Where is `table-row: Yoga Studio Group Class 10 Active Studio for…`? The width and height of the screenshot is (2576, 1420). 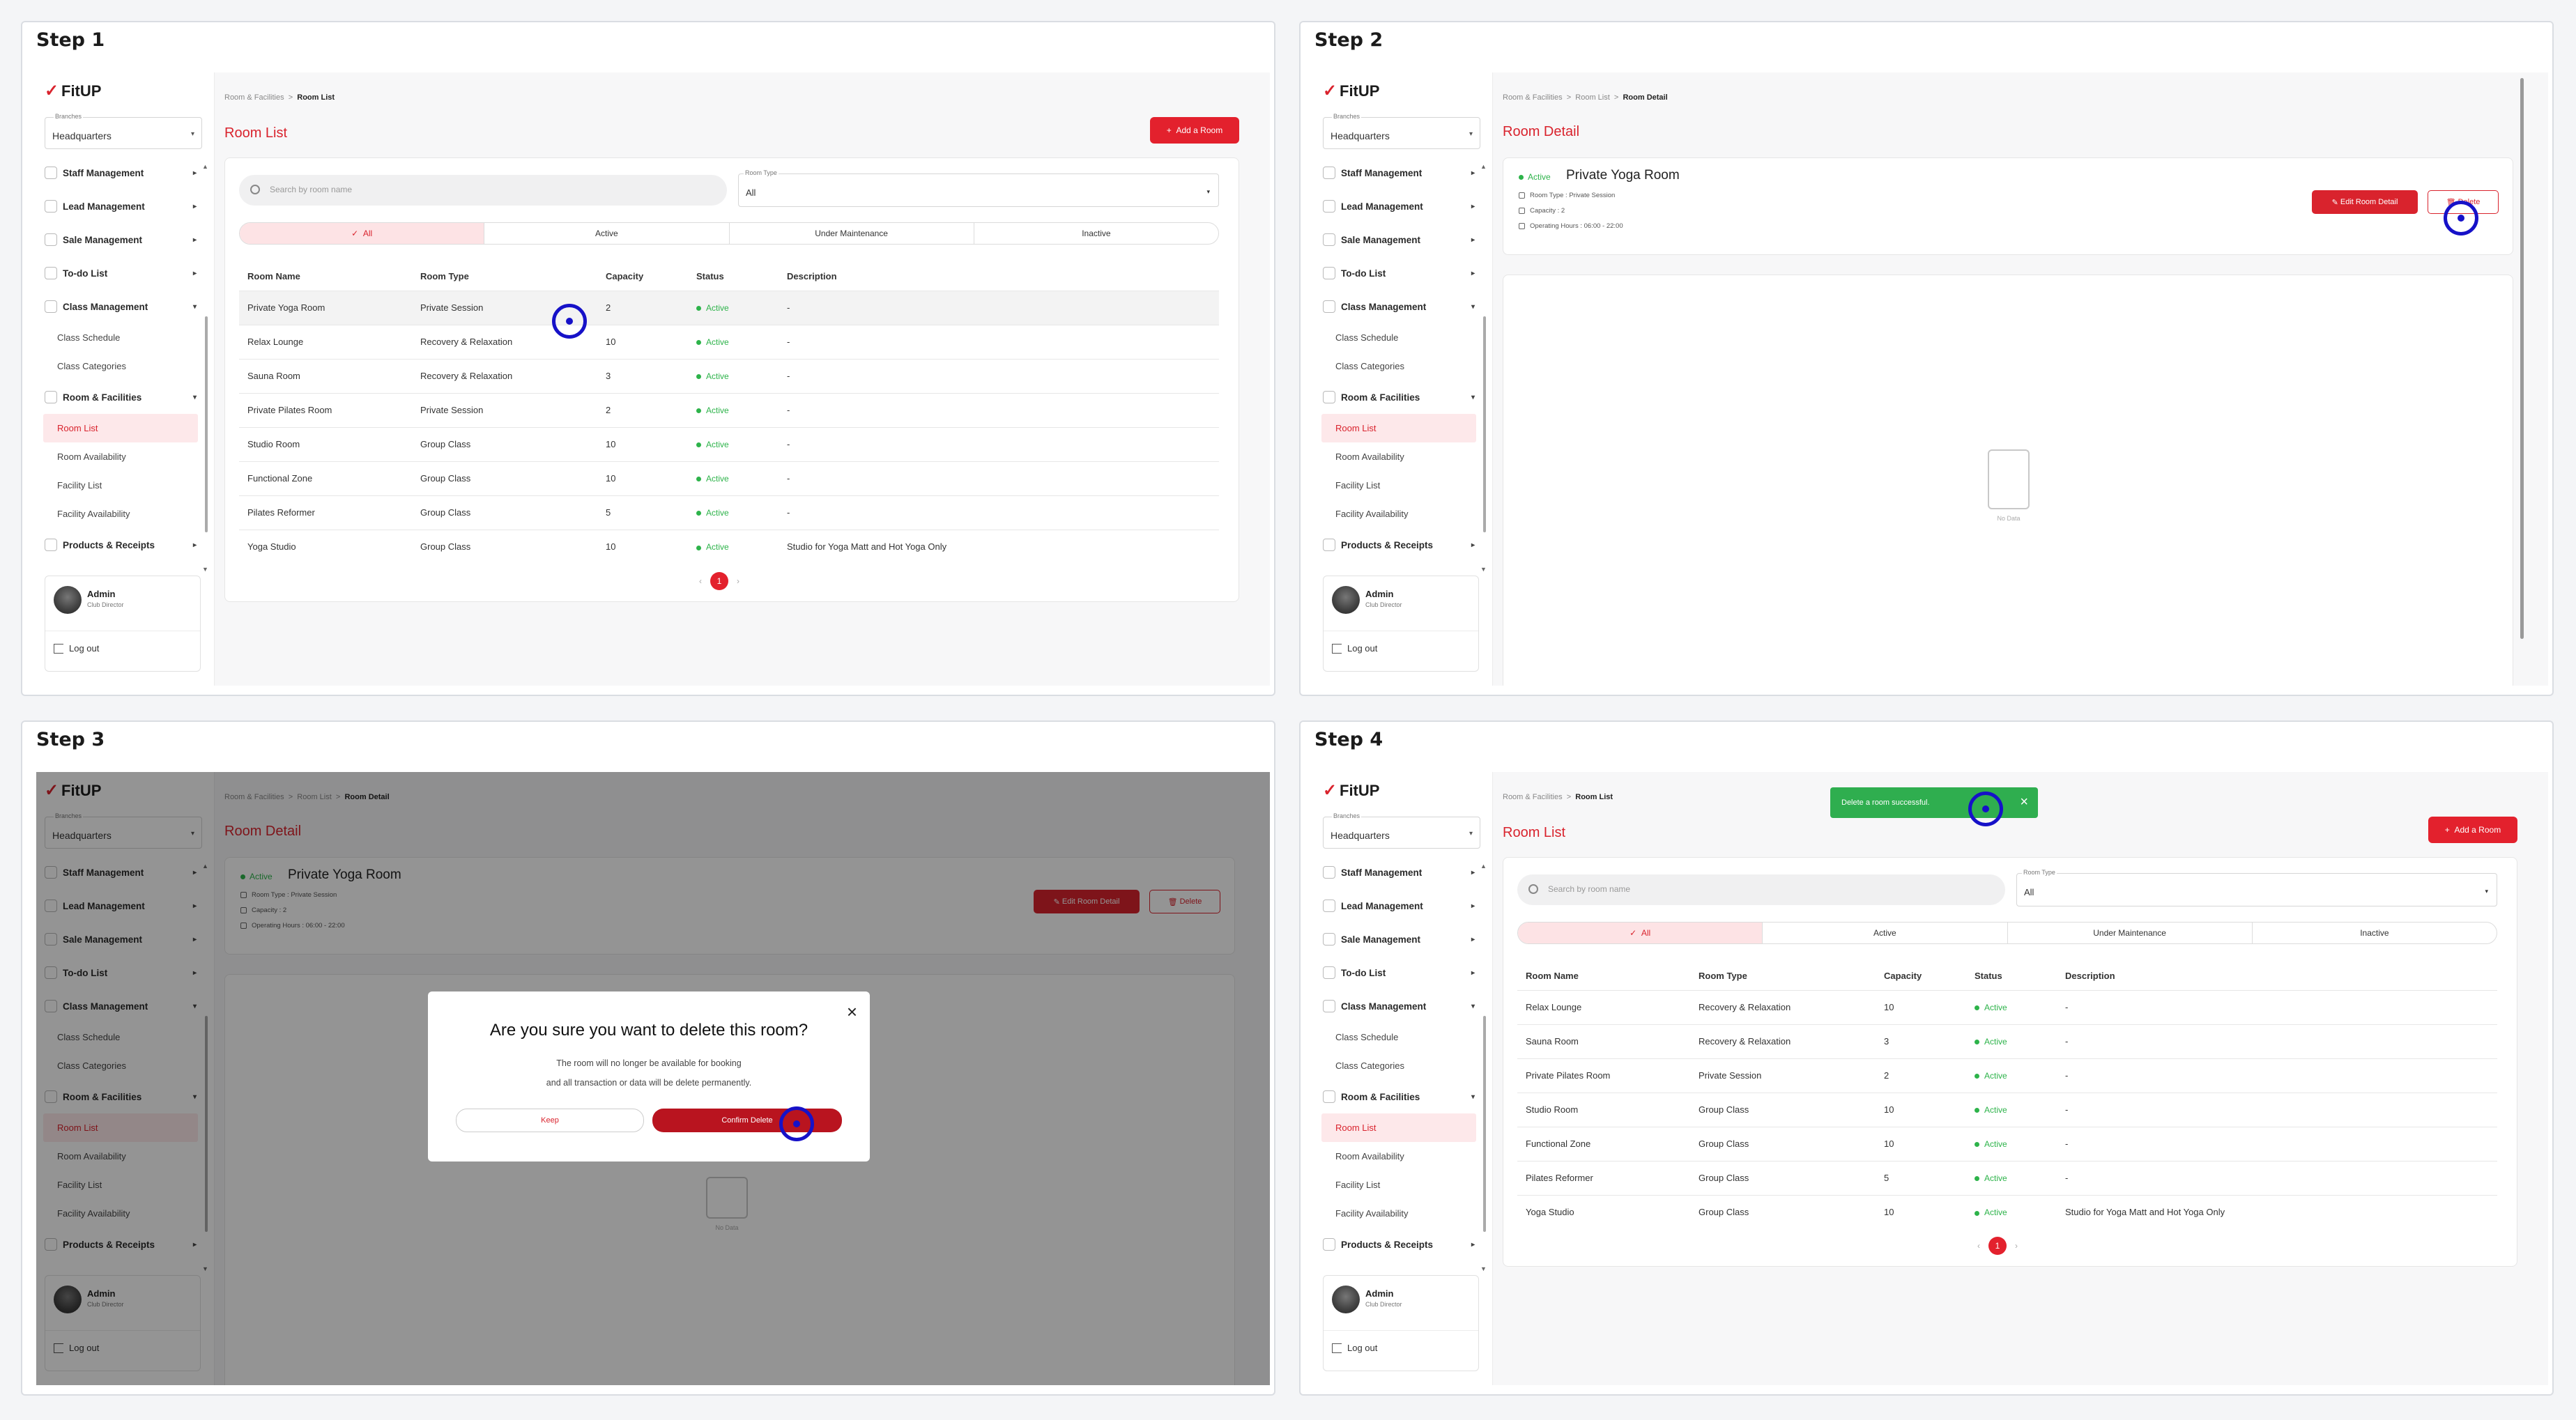 table-row: Yoga Studio Group Class 10 Active Studio for… is located at coordinates (729, 546).